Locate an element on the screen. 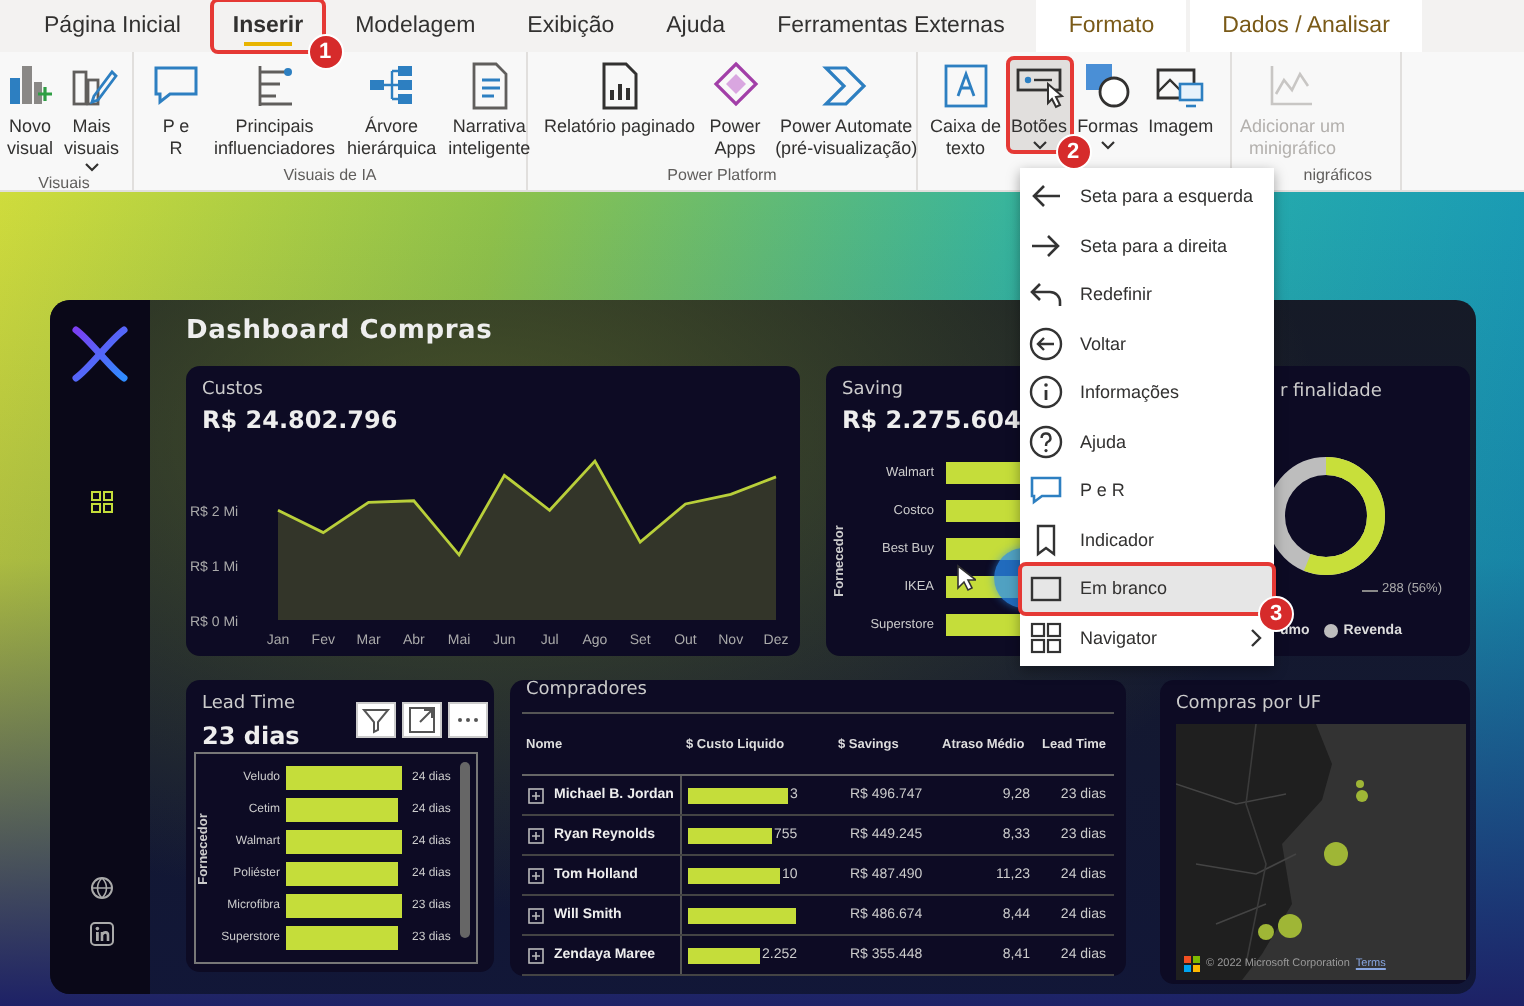 The width and height of the screenshot is (1524, 1006). ribbon-button: Árvore hierárquica is located at coordinates (392, 110).